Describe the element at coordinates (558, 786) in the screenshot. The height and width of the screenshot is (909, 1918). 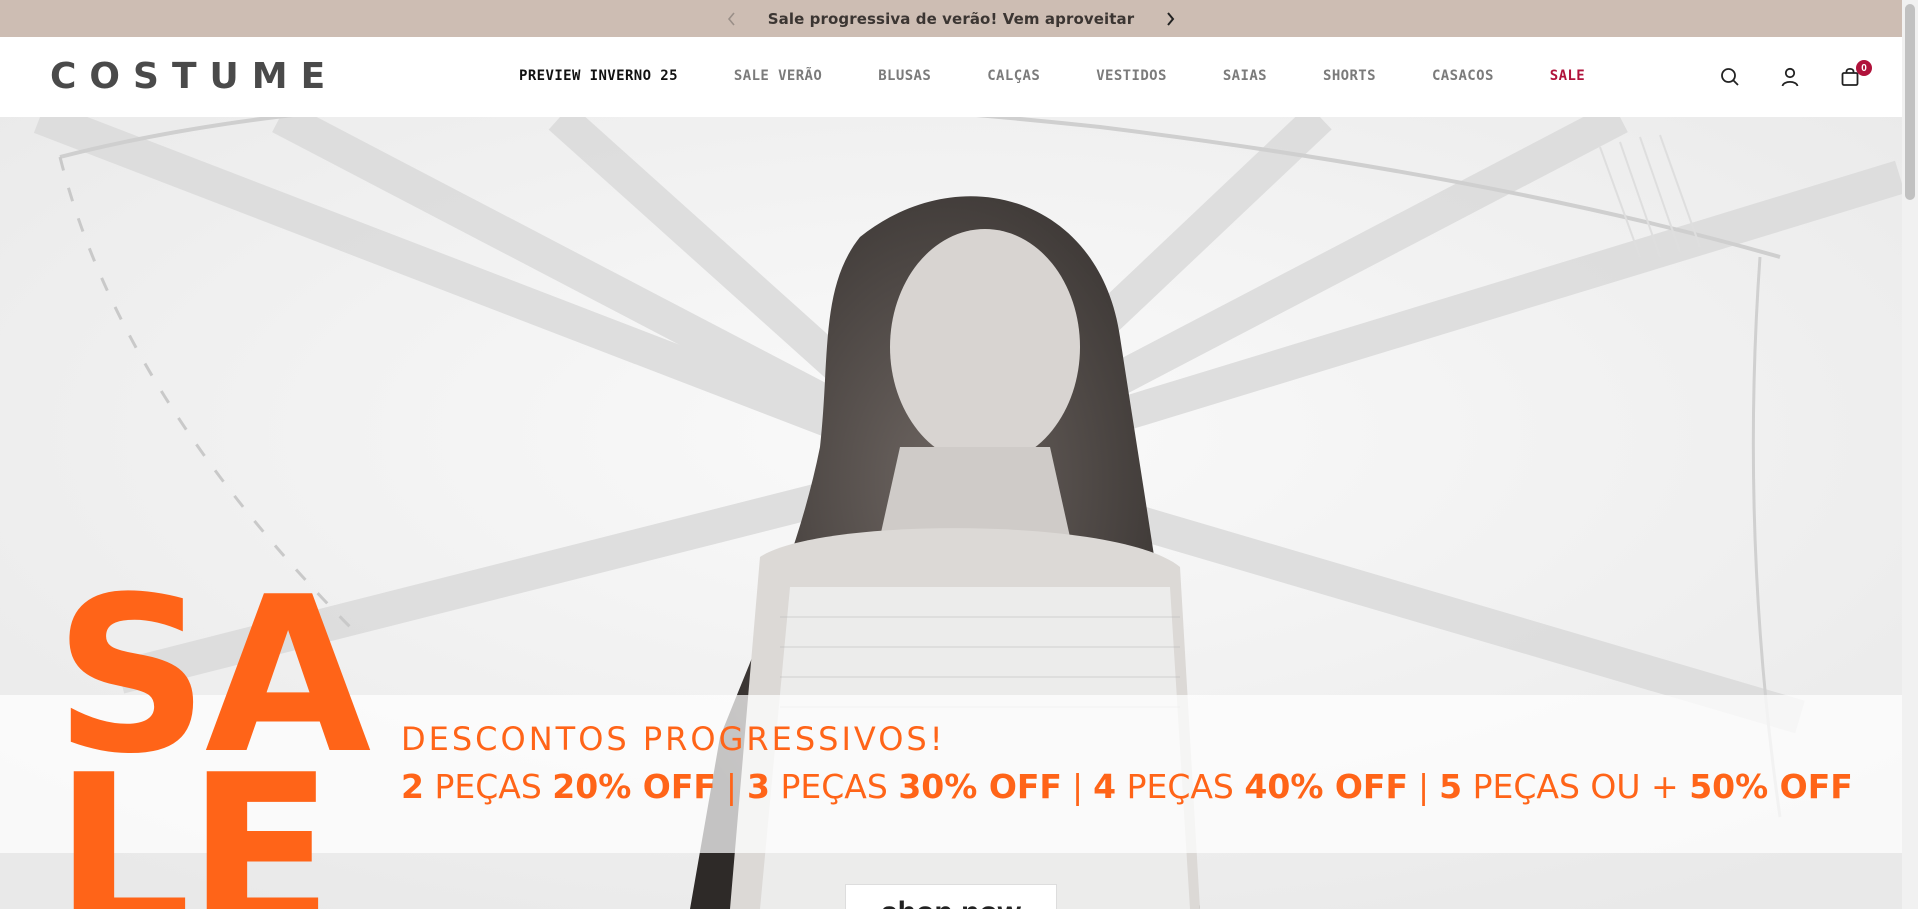
I see `offer-2-pecas: 2 PEÇAS 20% OFF` at that location.